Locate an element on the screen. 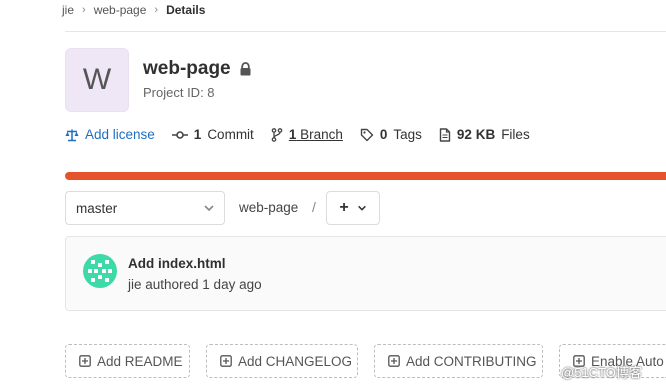  branches-link: 1 Branch is located at coordinates (307, 134).